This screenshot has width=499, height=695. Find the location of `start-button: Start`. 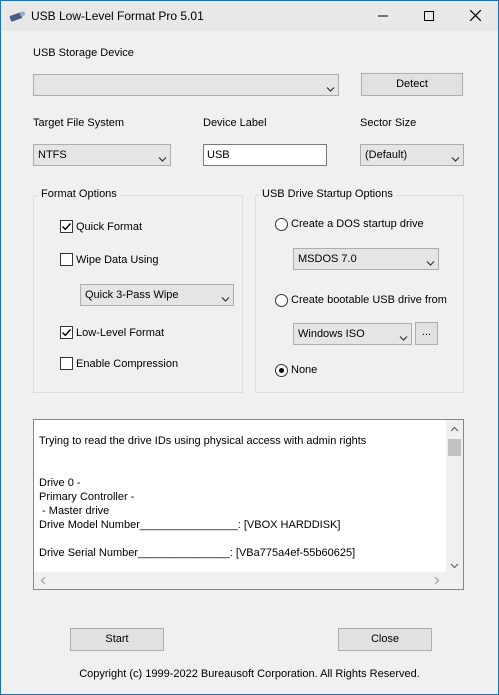

start-button: Start is located at coordinates (117, 639).